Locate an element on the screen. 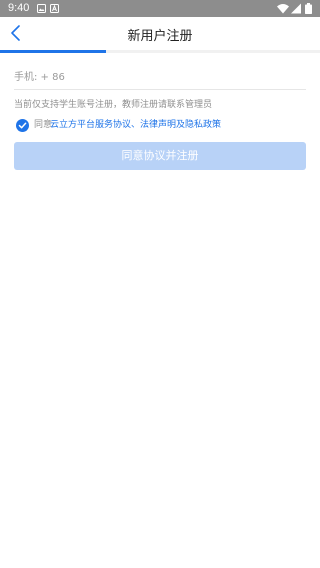 The image size is (320, 568). progress-bar is located at coordinates (160, 51).